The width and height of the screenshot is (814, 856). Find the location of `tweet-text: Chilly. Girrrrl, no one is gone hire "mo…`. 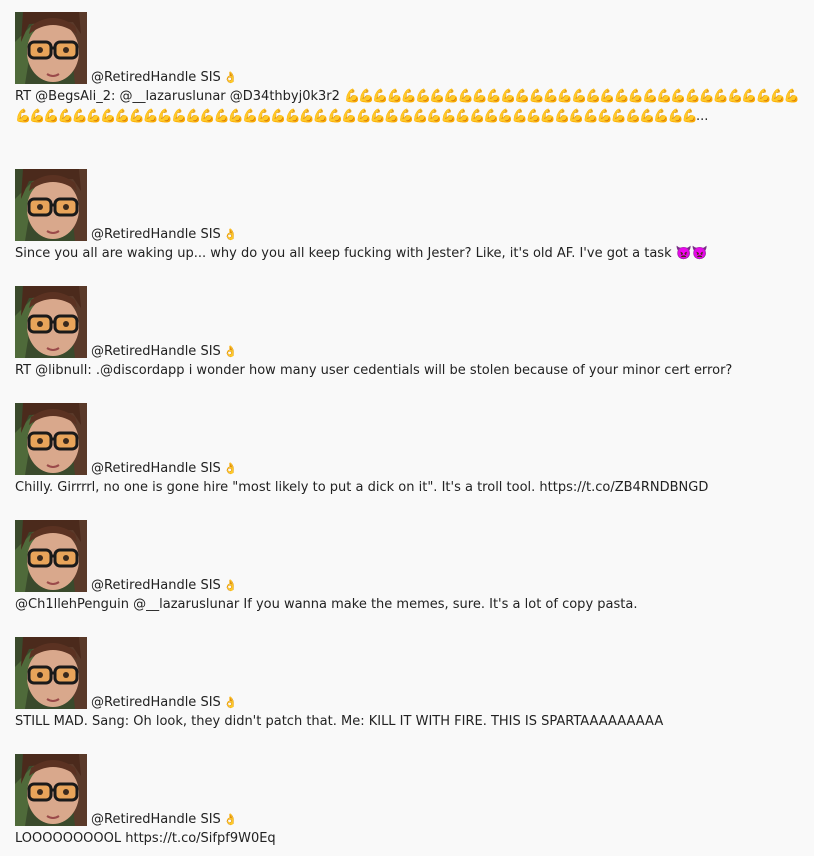

tweet-text: Chilly. Girrrrl, no one is gone hire "mo… is located at coordinates (362, 487).